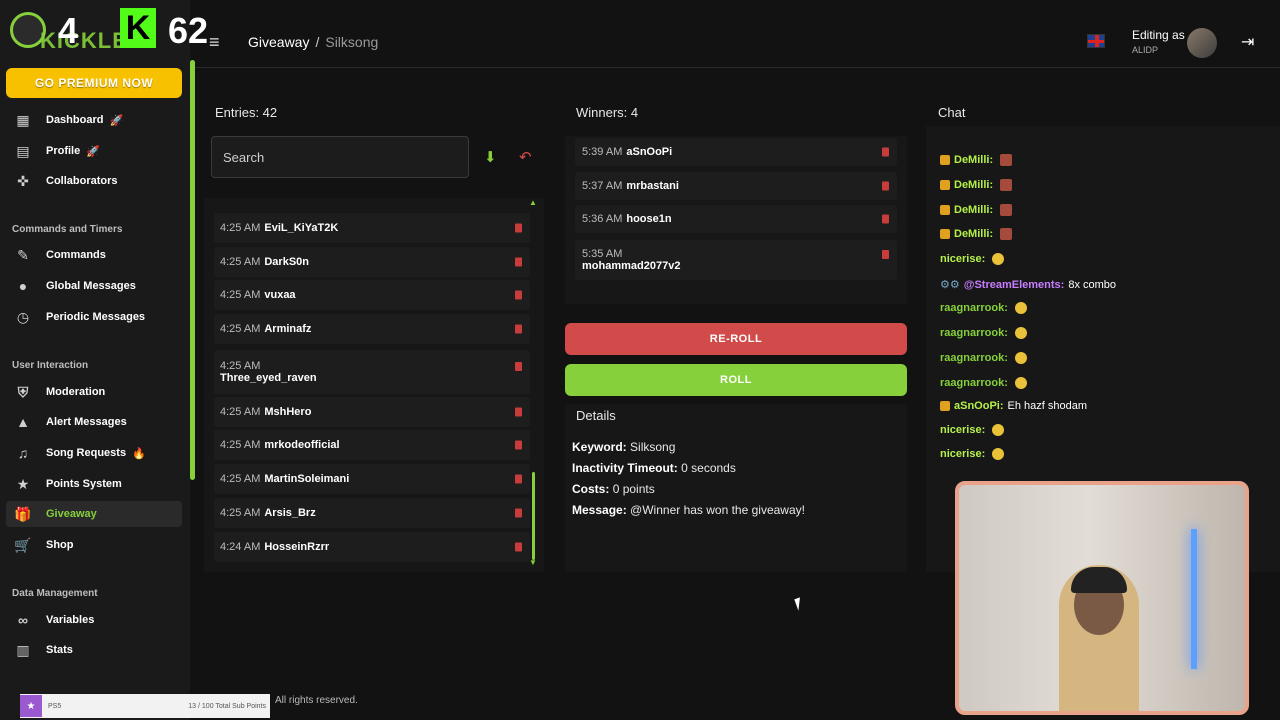 The height and width of the screenshot is (720, 1280). I want to click on sidebar-item-song-requests: ♫ Song Requests 🔥, so click(94, 453).